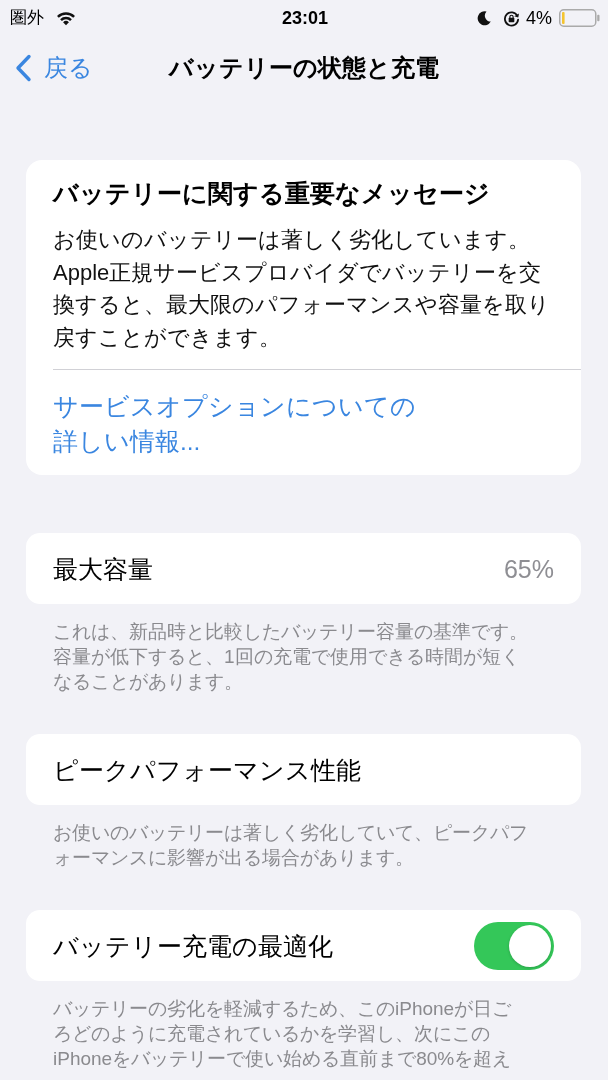 This screenshot has width=608, height=1080. What do you see at coordinates (272, 193) in the screenshot?
I see `message-title: バッテリーに関する重要なメッセージ` at bounding box center [272, 193].